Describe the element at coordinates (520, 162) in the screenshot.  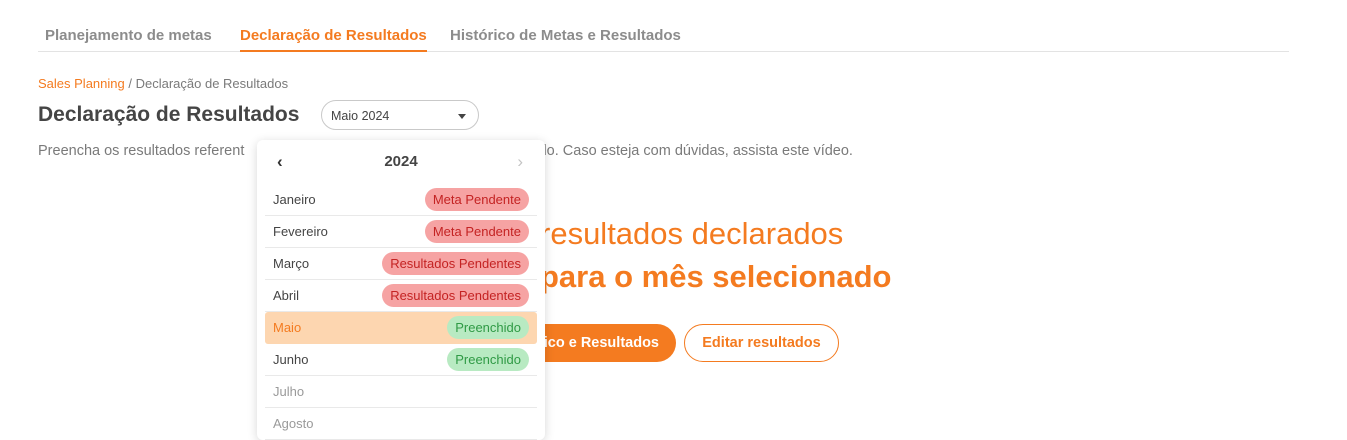
I see `chevron-right-icon: ›` at that location.